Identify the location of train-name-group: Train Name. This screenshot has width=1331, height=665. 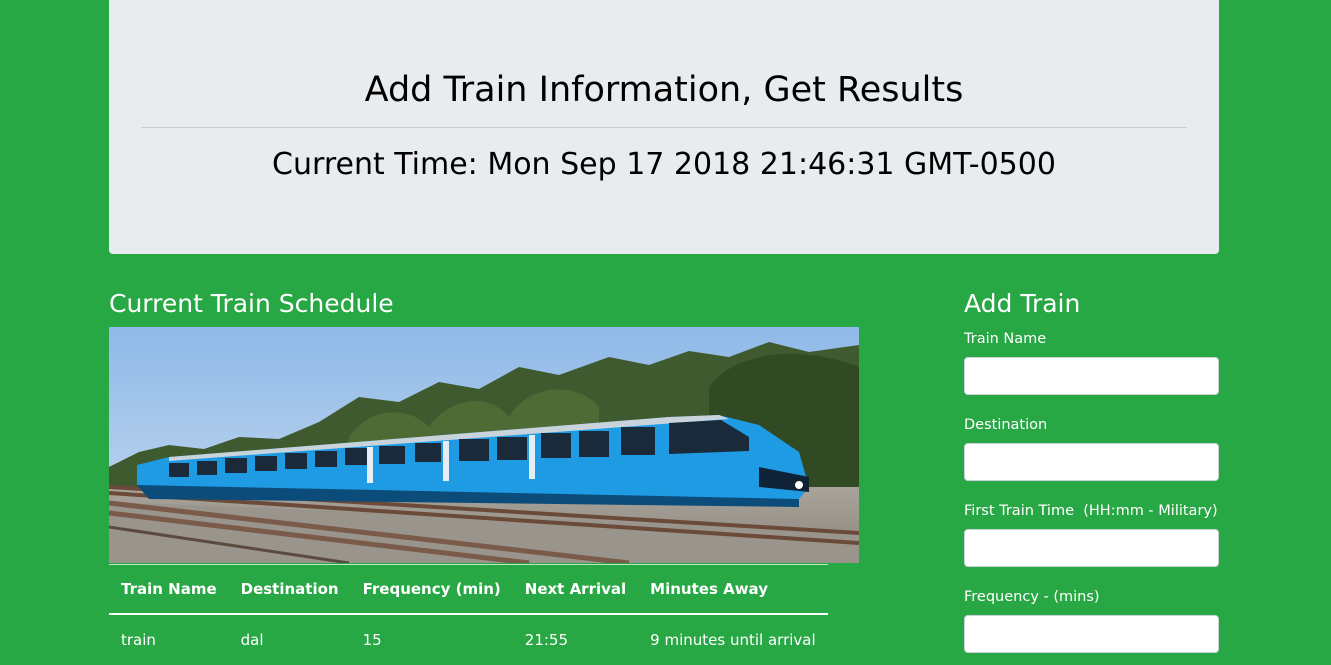
(1091, 361).